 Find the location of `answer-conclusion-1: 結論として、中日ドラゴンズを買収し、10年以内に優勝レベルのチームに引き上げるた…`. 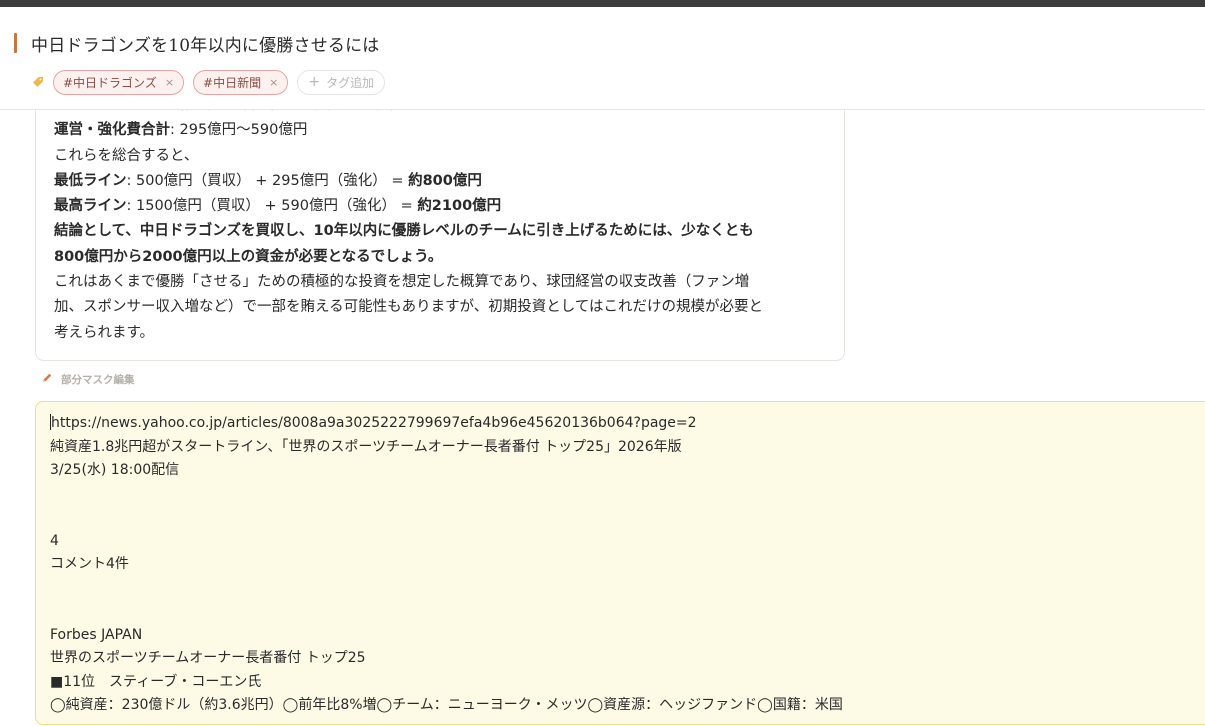

answer-conclusion-1: 結論として、中日ドラゴンズを買収し、10年以内に優勝レベルのチームに引き上げるた… is located at coordinates (440, 231).